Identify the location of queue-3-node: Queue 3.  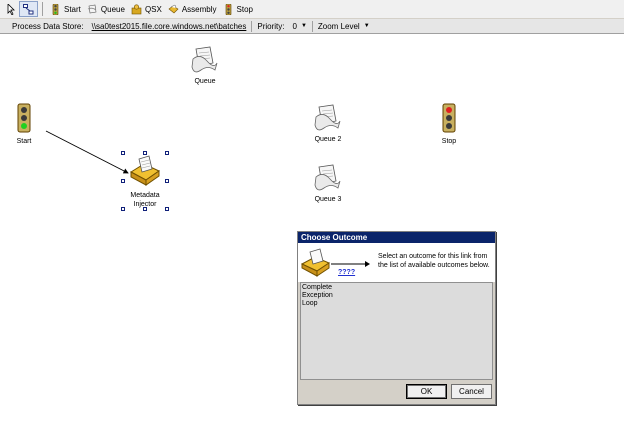
(328, 183).